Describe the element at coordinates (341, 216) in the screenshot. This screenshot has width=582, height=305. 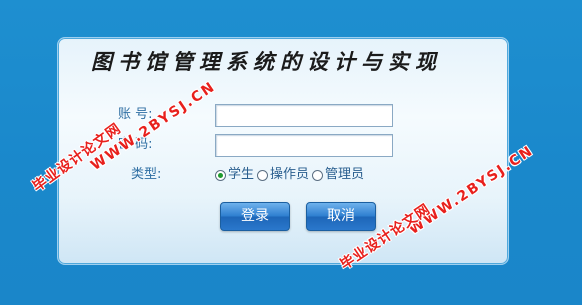
I see `cancel-button: 取消` at that location.